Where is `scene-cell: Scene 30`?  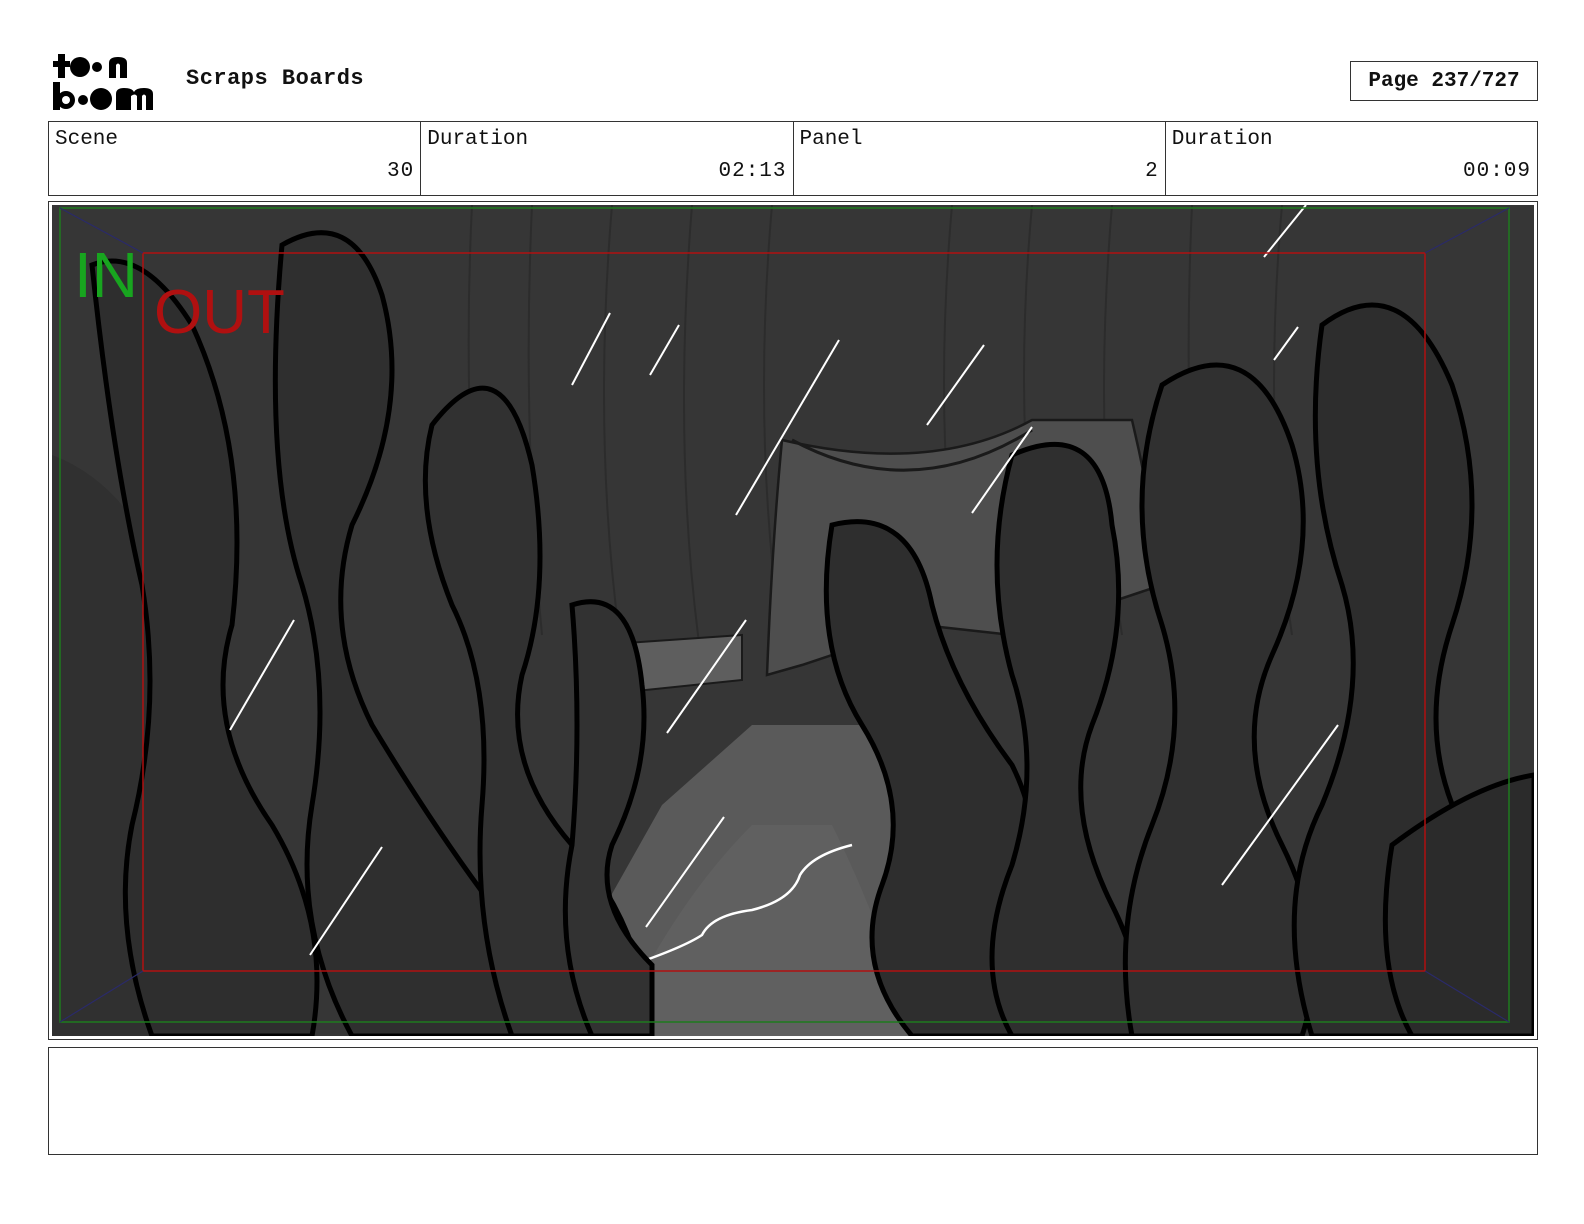
scene-cell: Scene 30 is located at coordinates (235, 158).